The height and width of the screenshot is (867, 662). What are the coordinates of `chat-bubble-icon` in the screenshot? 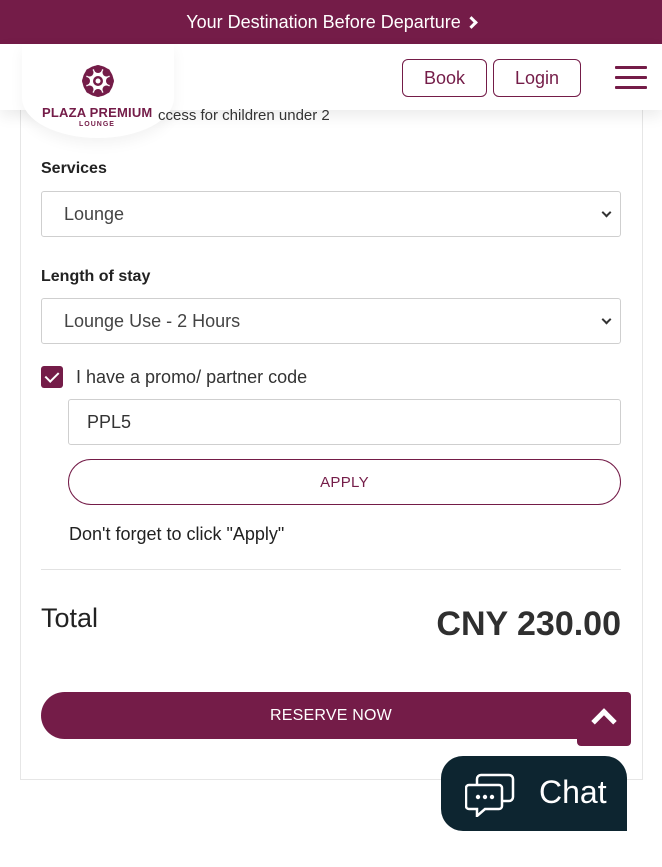 It's located at (490, 795).